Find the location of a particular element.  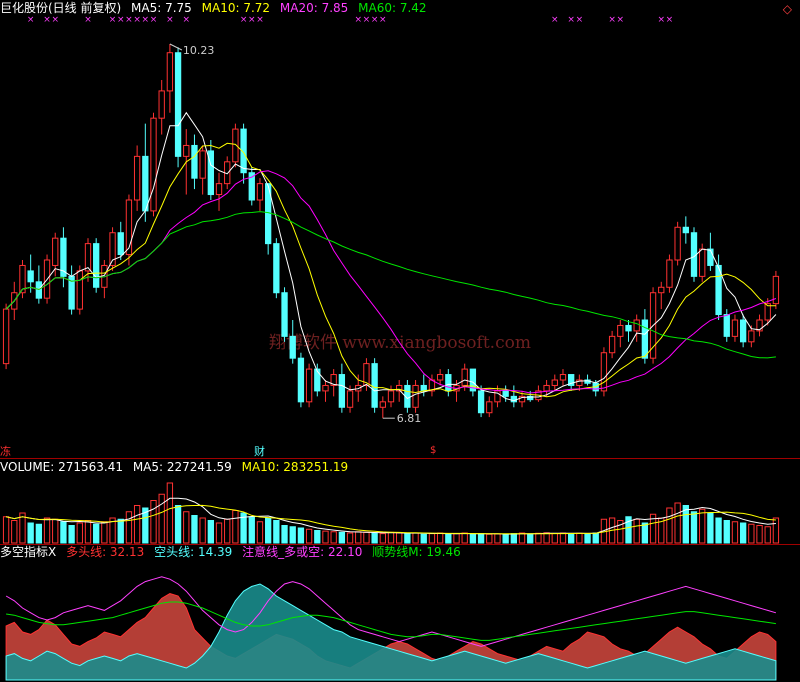

ma5-value: MA5: 7.75 is located at coordinates (161, 8).